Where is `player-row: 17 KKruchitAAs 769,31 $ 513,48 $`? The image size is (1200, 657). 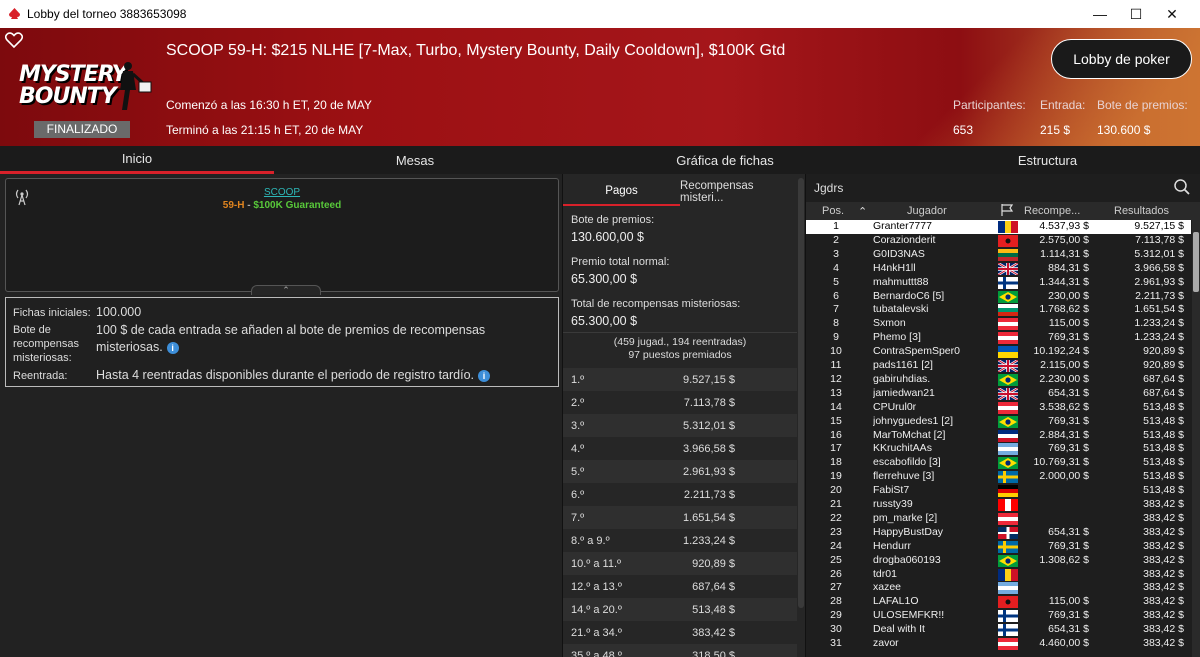
player-row: 17 KKruchitAAs 769,31 $ 513,48 $ is located at coordinates (998, 449).